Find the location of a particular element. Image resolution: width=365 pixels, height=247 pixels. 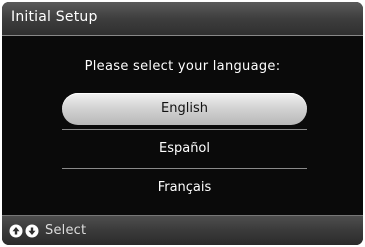

page-title: Initial Setup is located at coordinates (54, 17).